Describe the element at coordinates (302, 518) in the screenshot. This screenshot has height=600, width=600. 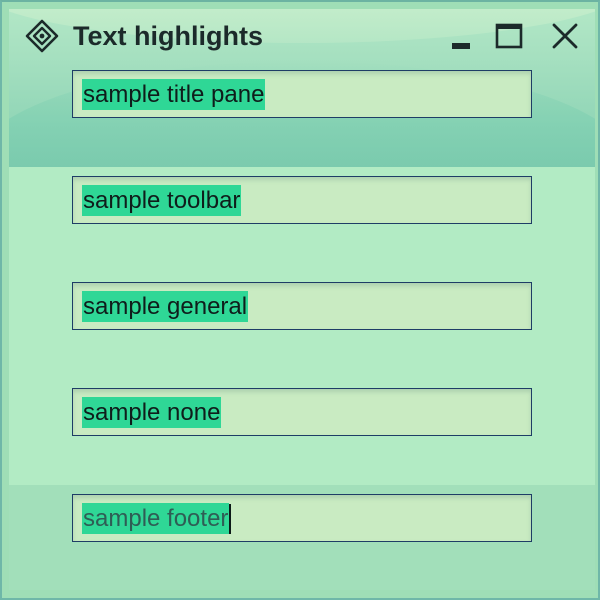
I see `footer-text-field: sample footer` at that location.